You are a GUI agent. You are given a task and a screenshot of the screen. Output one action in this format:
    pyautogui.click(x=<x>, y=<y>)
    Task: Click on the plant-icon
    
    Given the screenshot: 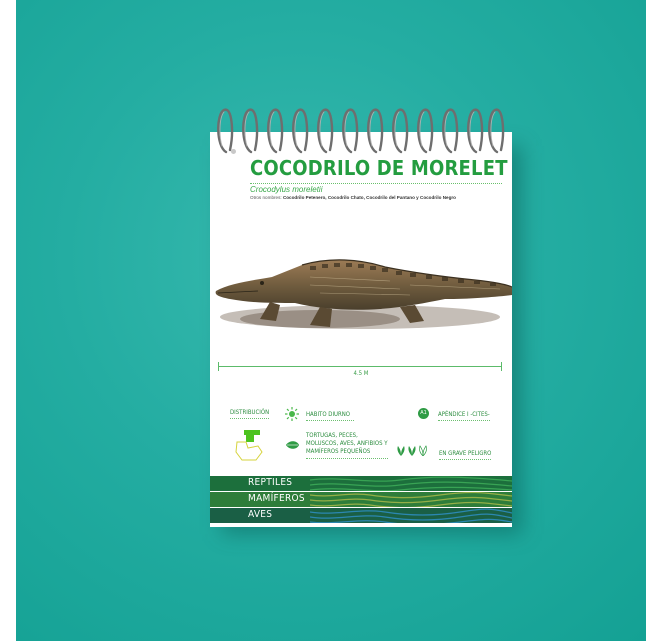 What is the action you would take?
    pyautogui.click(x=412, y=450)
    